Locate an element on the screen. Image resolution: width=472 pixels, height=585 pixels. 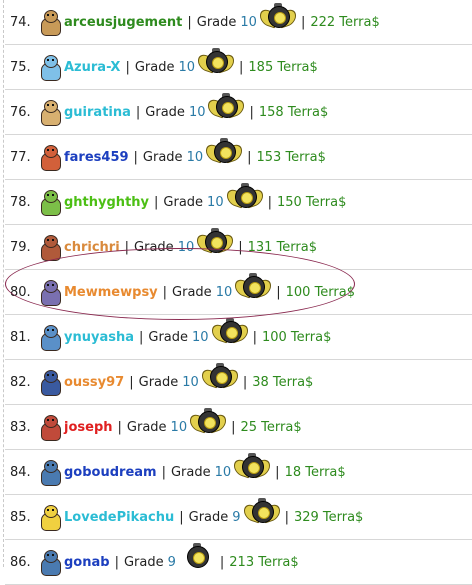
badge-icon is located at coordinates (197, 557).